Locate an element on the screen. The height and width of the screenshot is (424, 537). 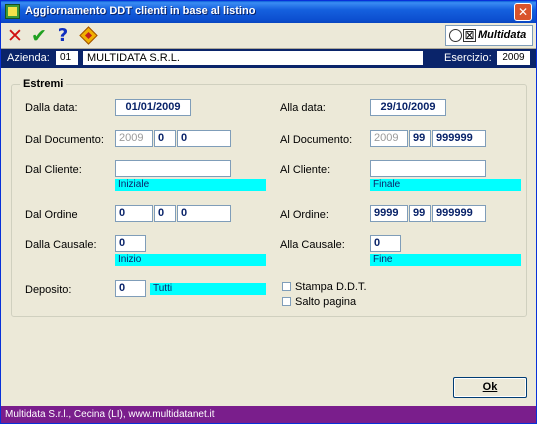
al-documento-label: Al Documento: is located at coordinates (316, 140).